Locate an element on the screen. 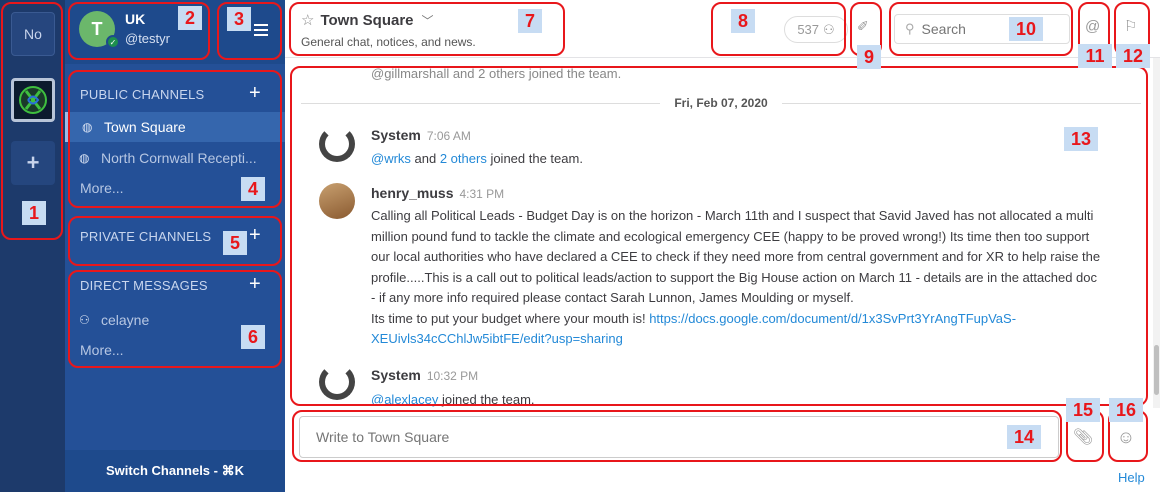 This screenshot has height=492, width=1160. plus-icon: + is located at coordinates (33, 162).